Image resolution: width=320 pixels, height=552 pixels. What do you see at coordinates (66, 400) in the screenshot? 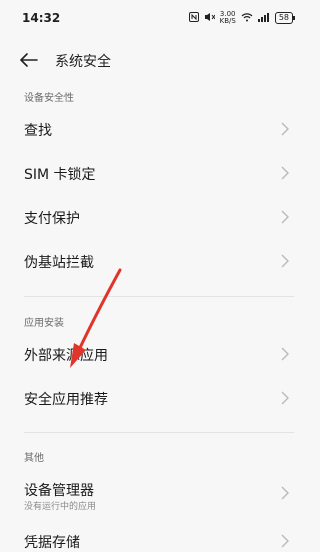
I see `list-item-label: 安全应用推荐` at bounding box center [66, 400].